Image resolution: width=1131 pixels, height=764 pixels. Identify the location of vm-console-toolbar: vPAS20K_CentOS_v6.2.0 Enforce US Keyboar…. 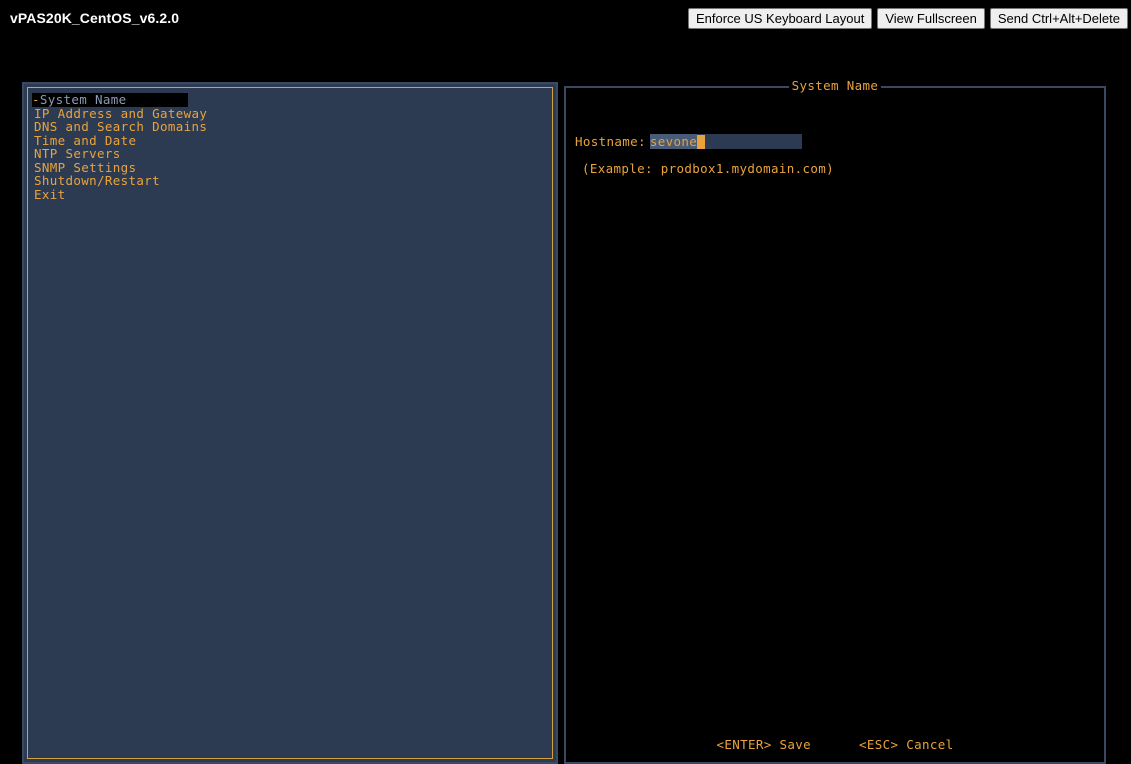
(565, 19).